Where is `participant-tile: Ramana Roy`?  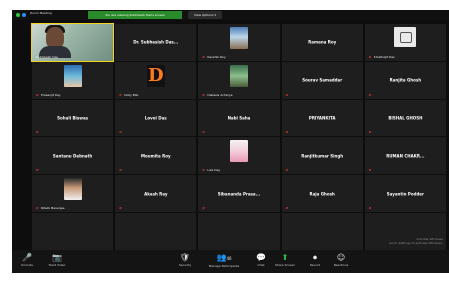
participant-tile: Ramana Roy is located at coordinates (322, 42).